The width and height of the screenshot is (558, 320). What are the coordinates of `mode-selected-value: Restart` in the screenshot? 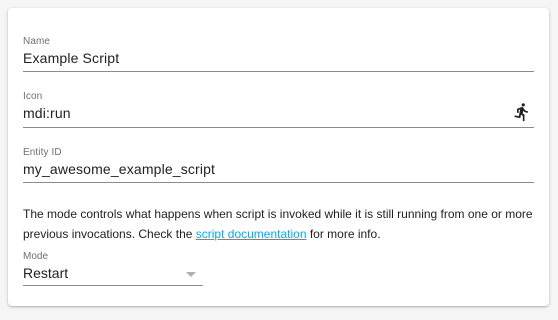 It's located at (45, 273).